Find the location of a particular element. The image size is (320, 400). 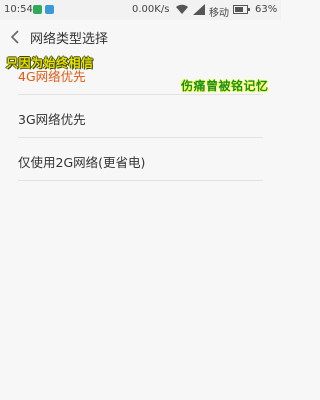

battery-percentage: 63% is located at coordinates (266, 9).